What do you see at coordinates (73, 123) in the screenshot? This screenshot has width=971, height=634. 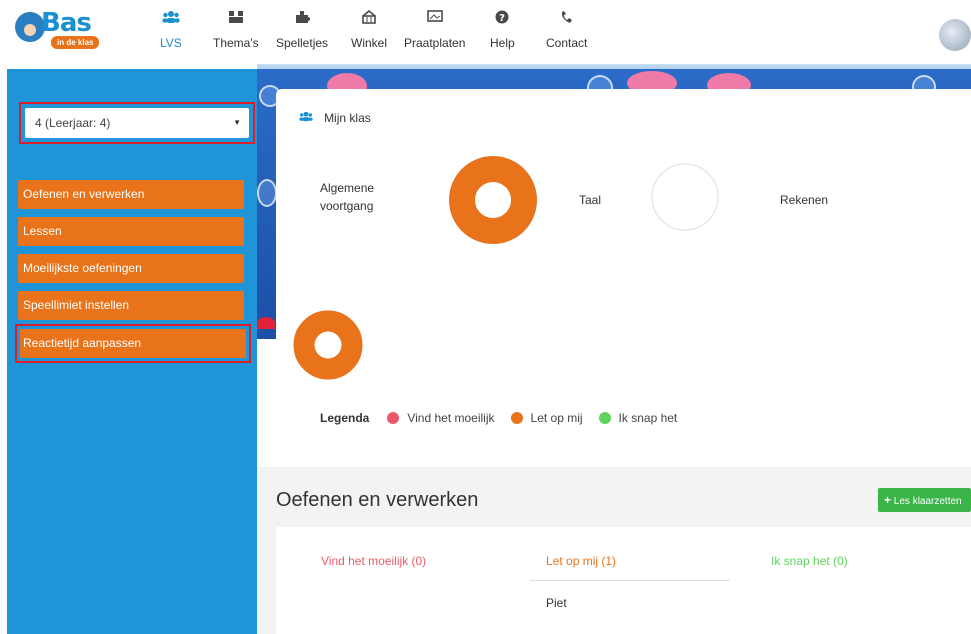 I see `class-select-value: 4 (Leerjaar: 4)` at bounding box center [73, 123].